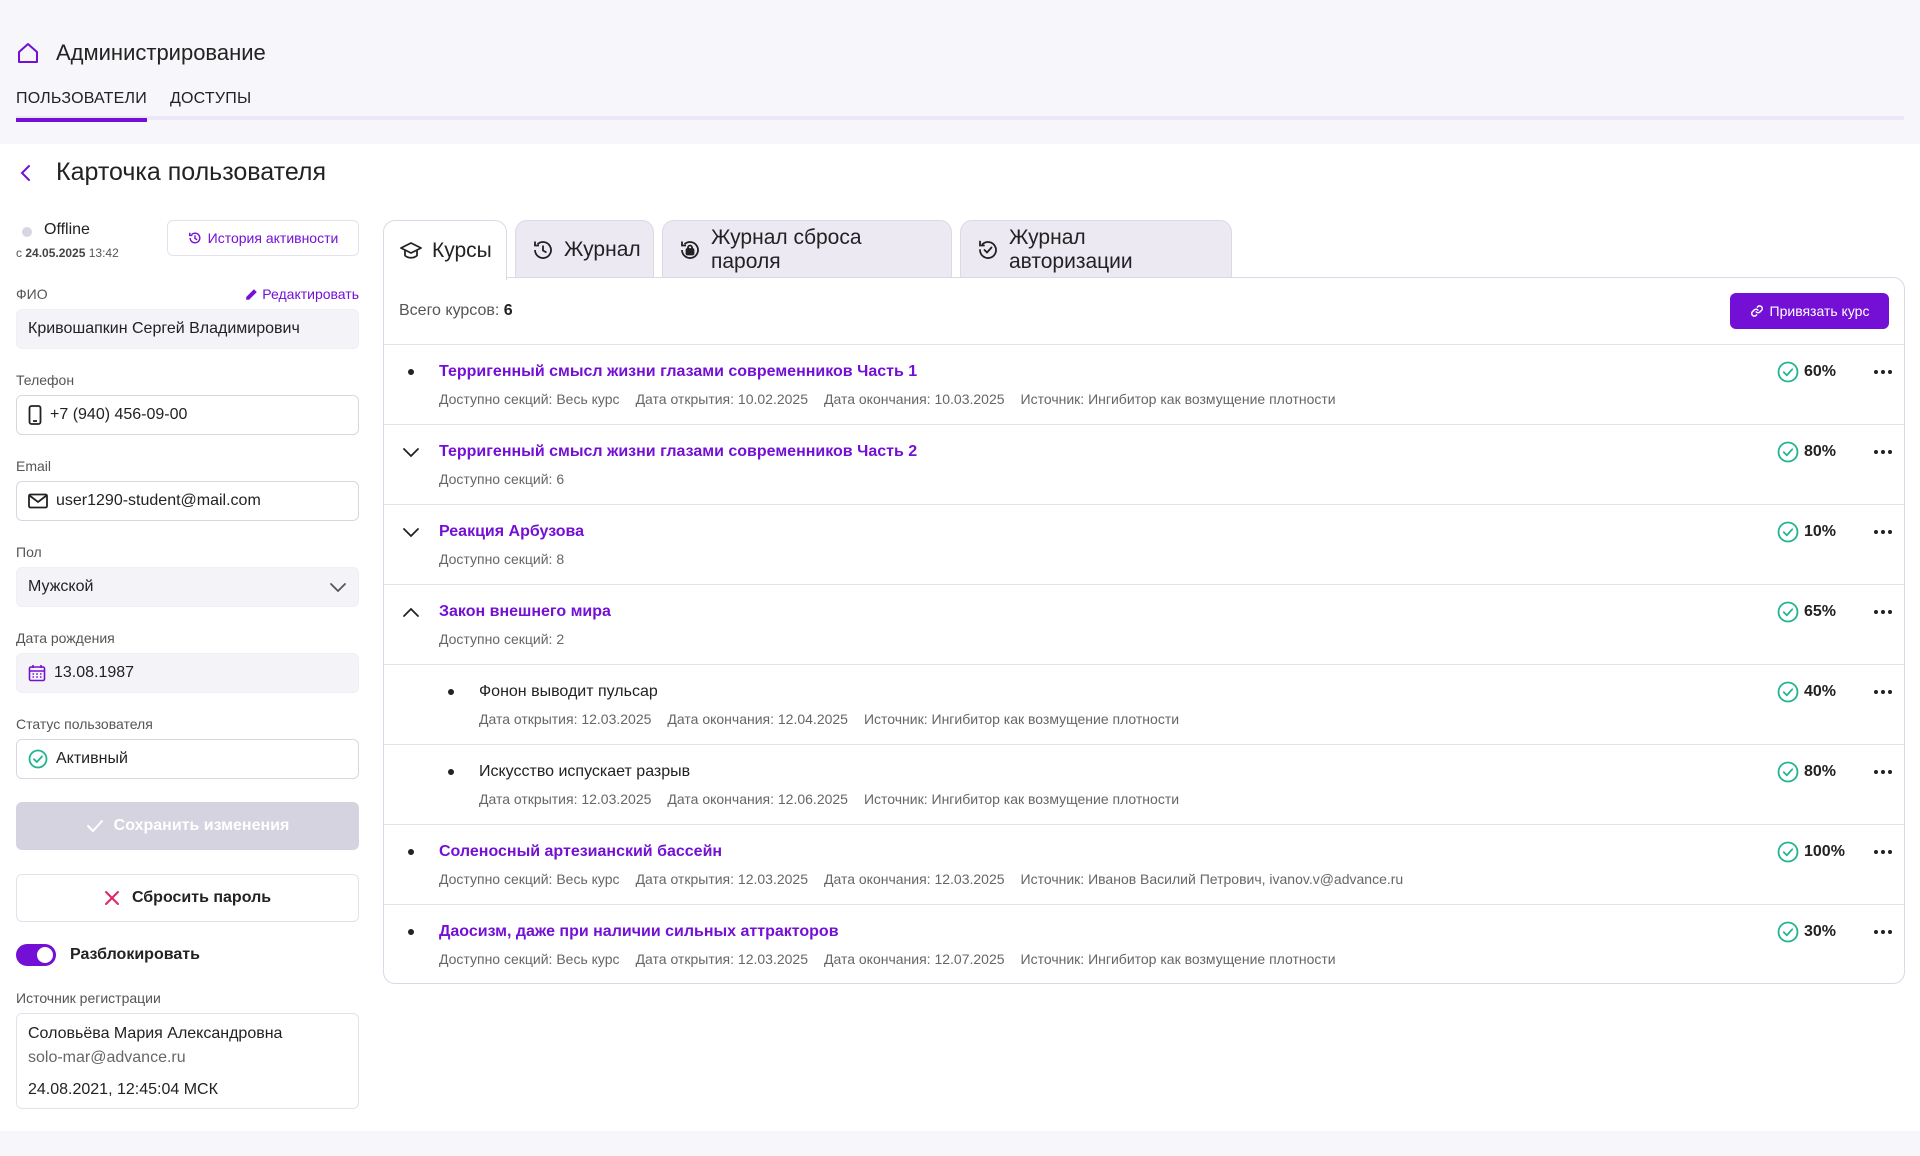 The image size is (1920, 1156). I want to click on course-meta: Доступно секций: 2, so click(509, 639).